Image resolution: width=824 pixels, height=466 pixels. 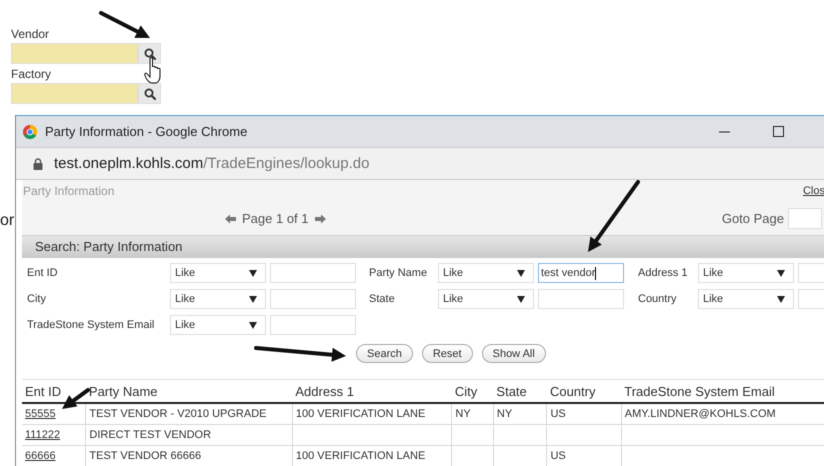 What do you see at coordinates (581, 273) in the screenshot?
I see `input-field: test vendor` at bounding box center [581, 273].